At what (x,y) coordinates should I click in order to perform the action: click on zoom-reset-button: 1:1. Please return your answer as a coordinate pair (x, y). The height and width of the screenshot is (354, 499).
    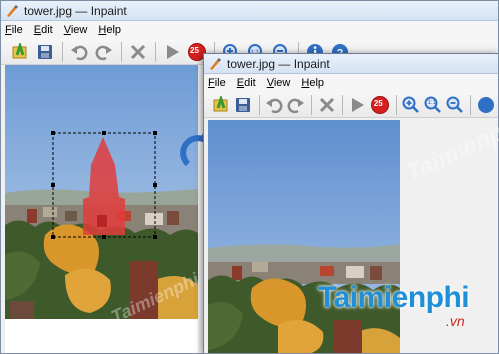
    Looking at the image, I should click on (433, 105).